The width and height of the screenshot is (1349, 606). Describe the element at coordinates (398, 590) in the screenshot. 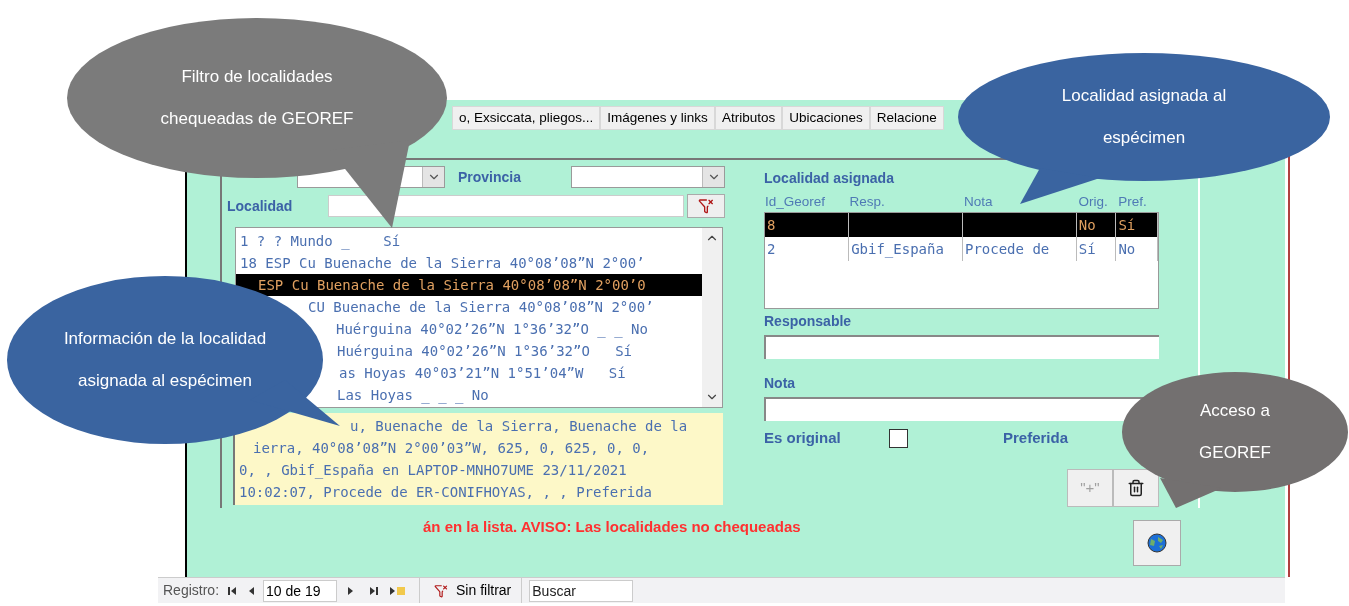

I see `new-record-icon` at that location.